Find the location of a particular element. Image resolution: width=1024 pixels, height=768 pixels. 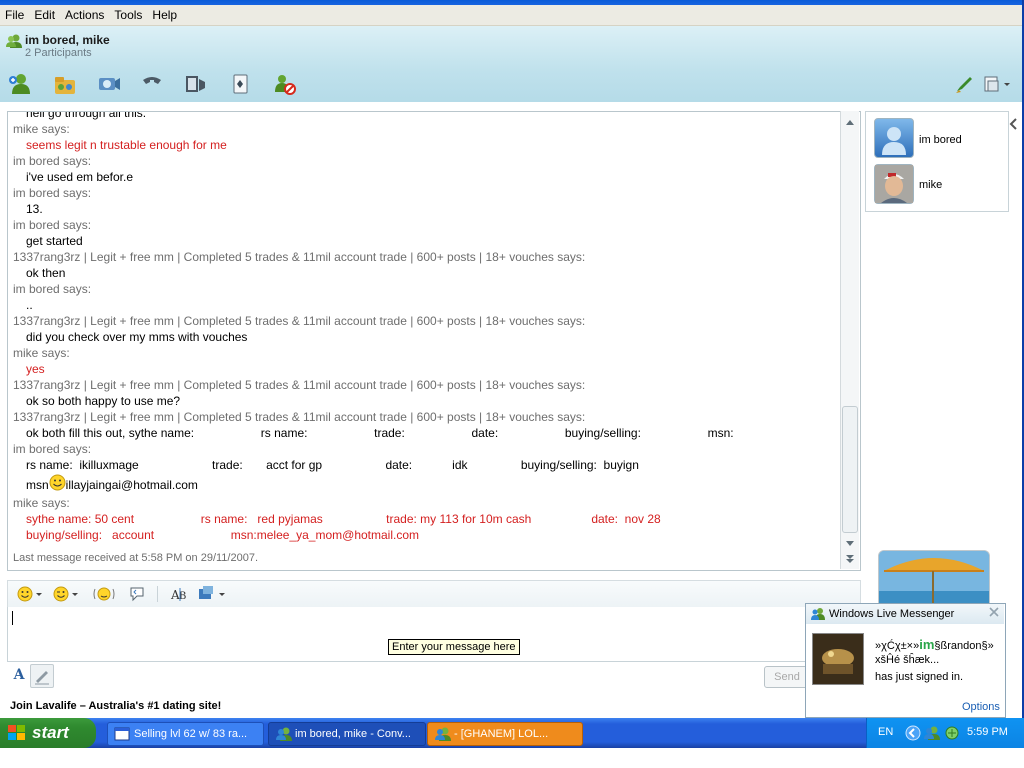

menu-bar: File Edit Actions Tools Help is located at coordinates (511, 15).